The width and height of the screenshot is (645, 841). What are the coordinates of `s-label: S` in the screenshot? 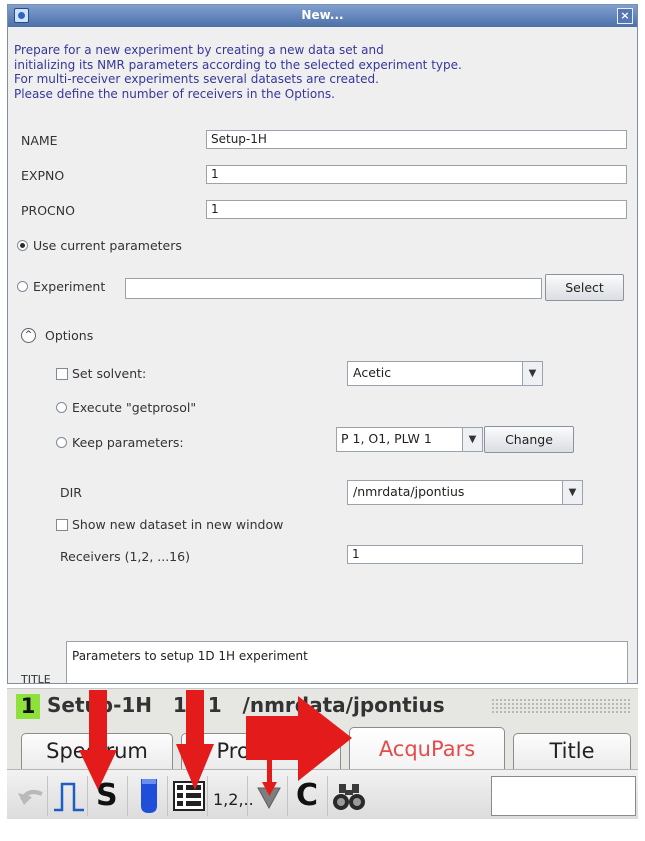 It's located at (107, 795).